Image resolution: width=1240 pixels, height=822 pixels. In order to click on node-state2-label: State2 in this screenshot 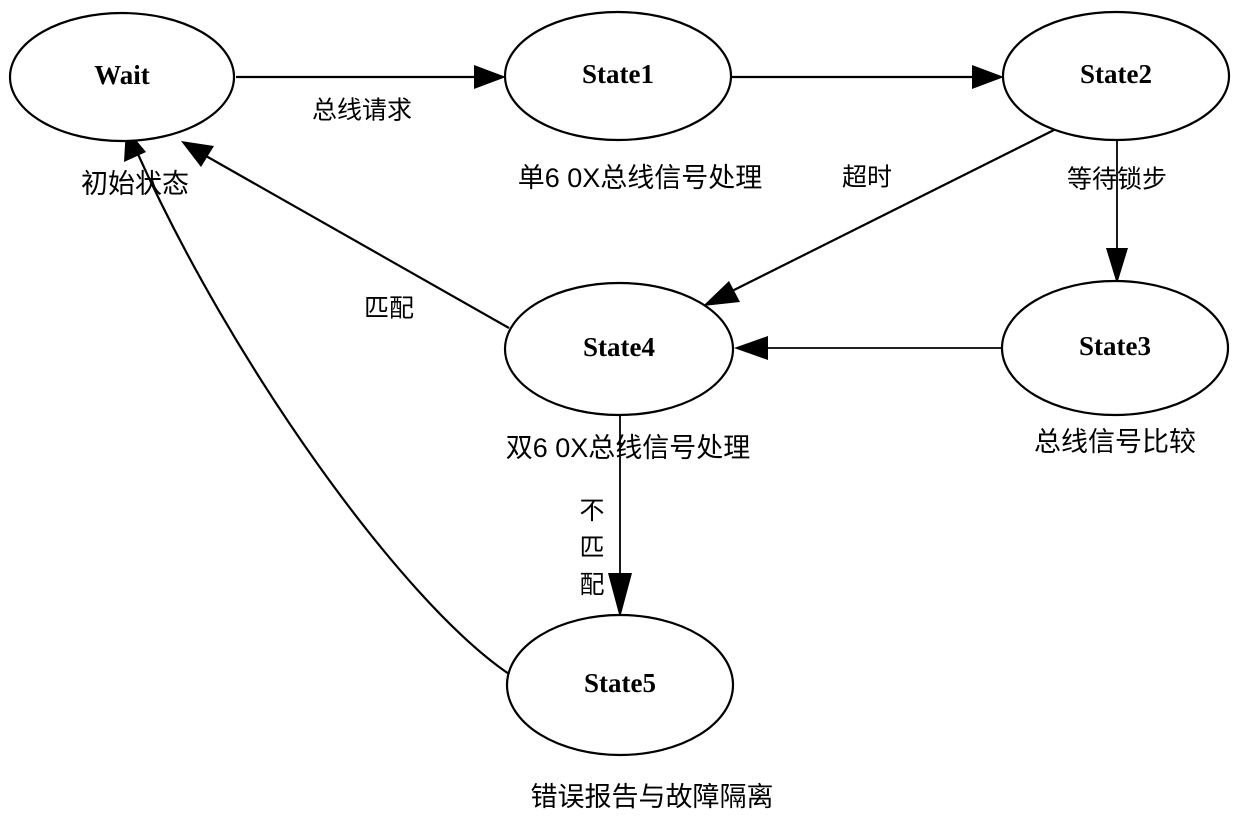, I will do `click(1116, 74)`.